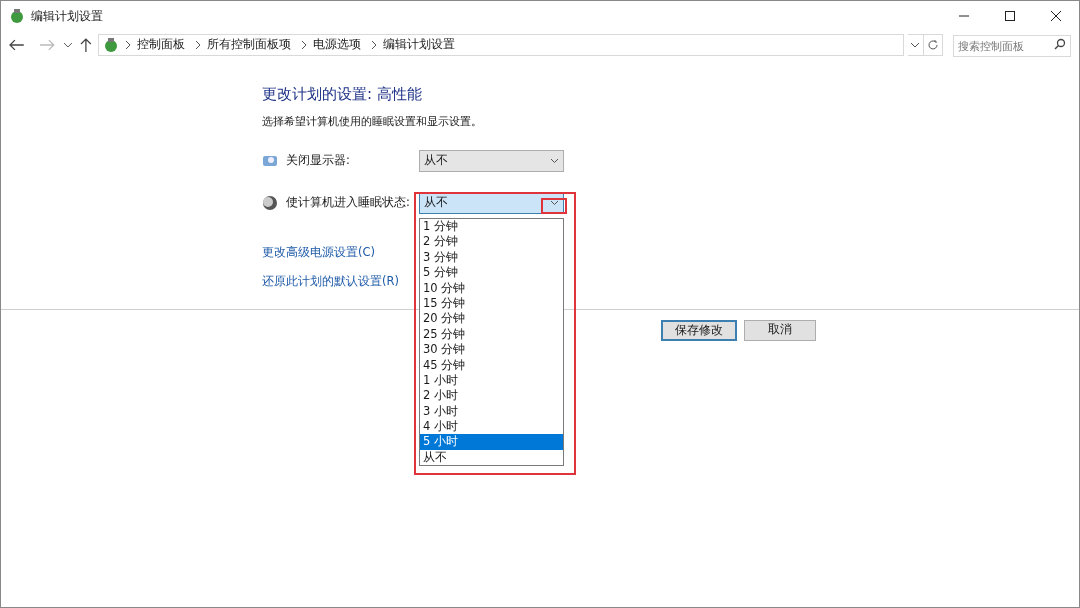 The image size is (1080, 608). What do you see at coordinates (1012, 46) in the screenshot?
I see `search-field: 搜索控制面板` at bounding box center [1012, 46].